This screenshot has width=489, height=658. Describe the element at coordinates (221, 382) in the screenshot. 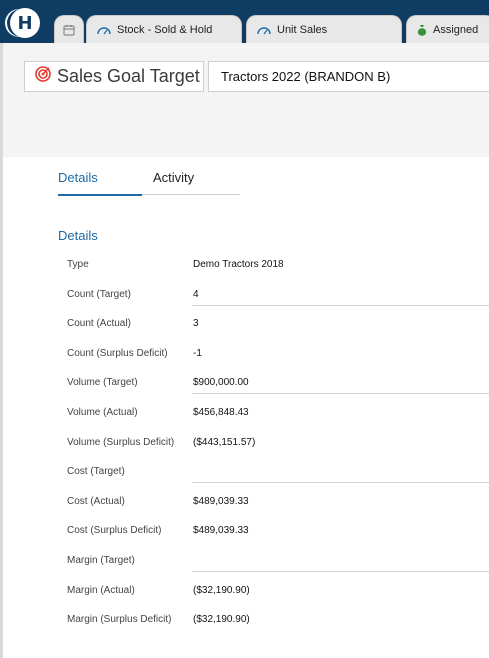

I see `field-value: $900,000.00` at that location.